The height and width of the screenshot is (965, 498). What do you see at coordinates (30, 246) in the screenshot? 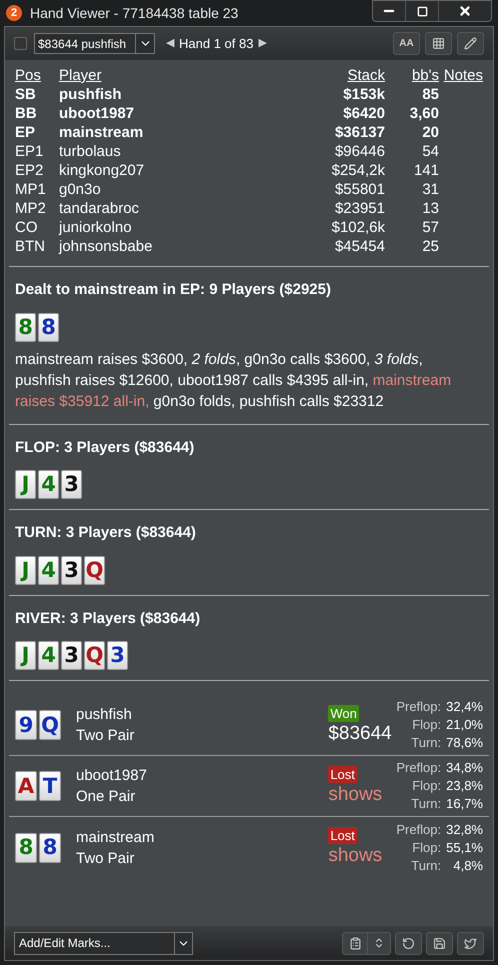
I see `position-cell-text: BTN` at bounding box center [30, 246].